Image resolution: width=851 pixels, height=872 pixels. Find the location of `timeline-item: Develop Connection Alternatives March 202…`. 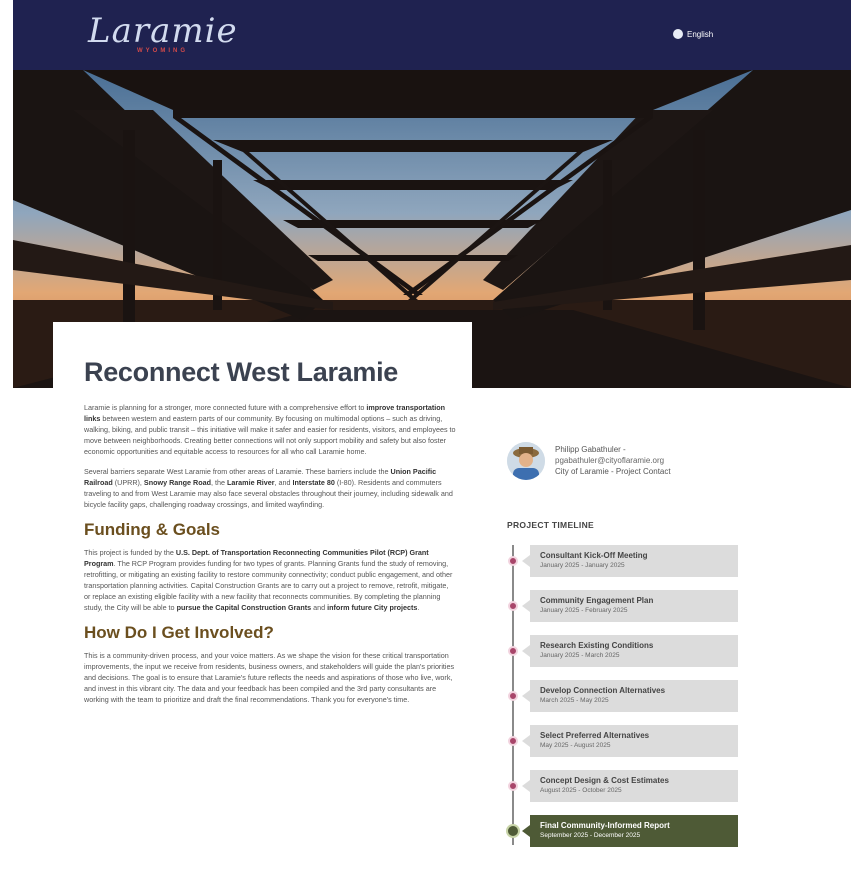

timeline-item: Develop Connection Alternatives March 202… is located at coordinates (625, 696).